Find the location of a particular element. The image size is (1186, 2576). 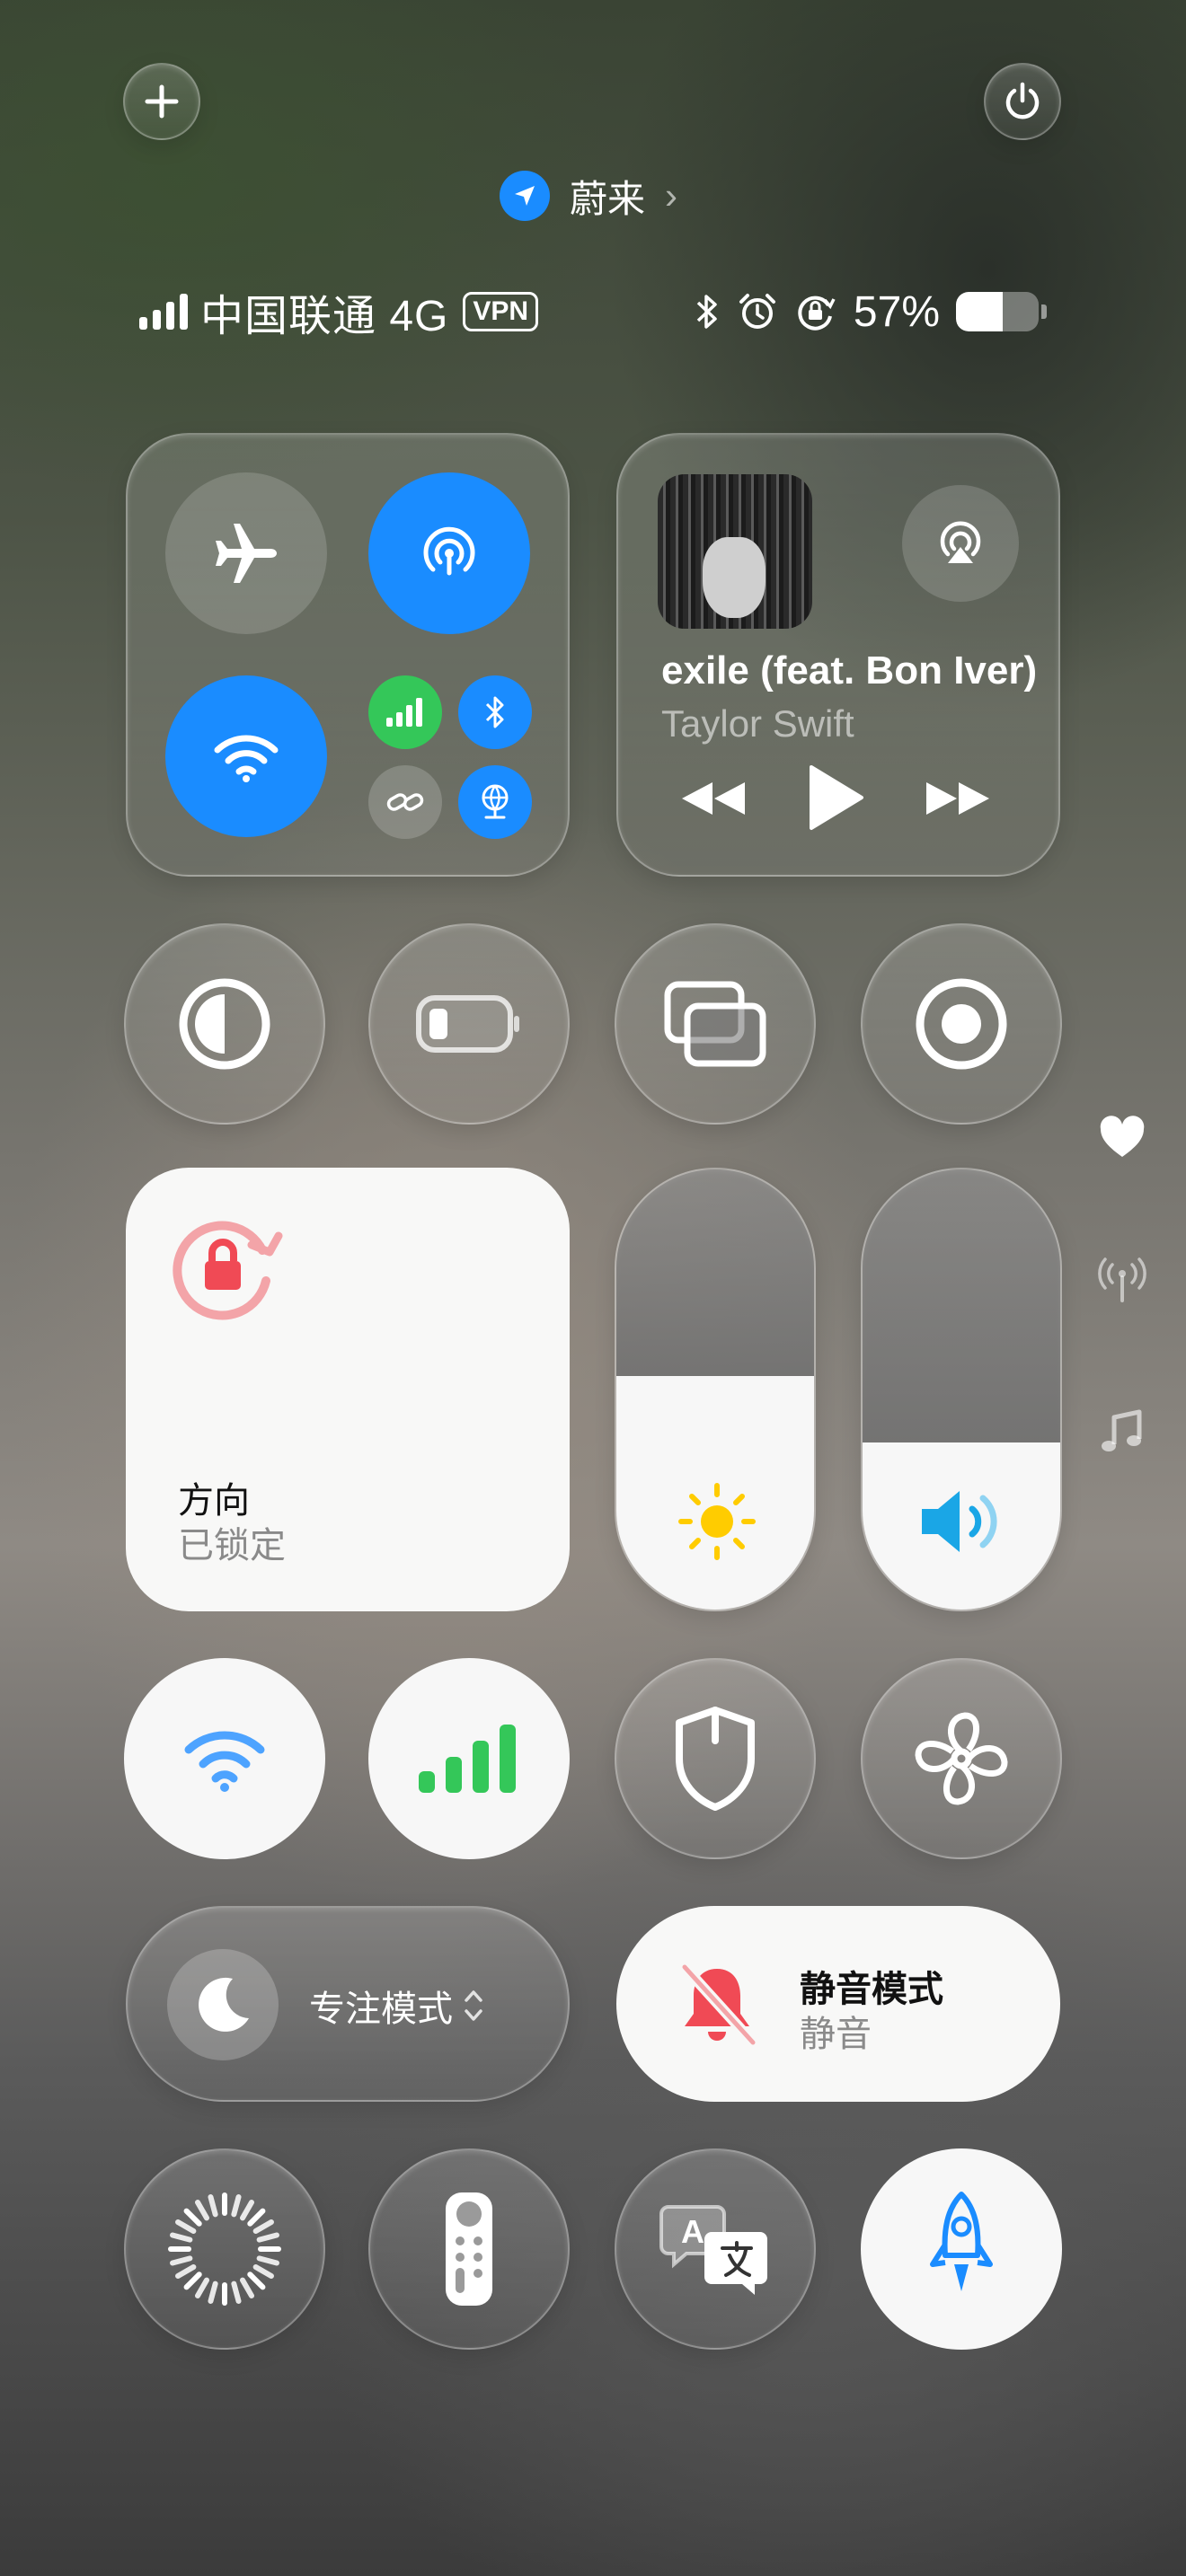

connectivity-module is located at coordinates (348, 655).